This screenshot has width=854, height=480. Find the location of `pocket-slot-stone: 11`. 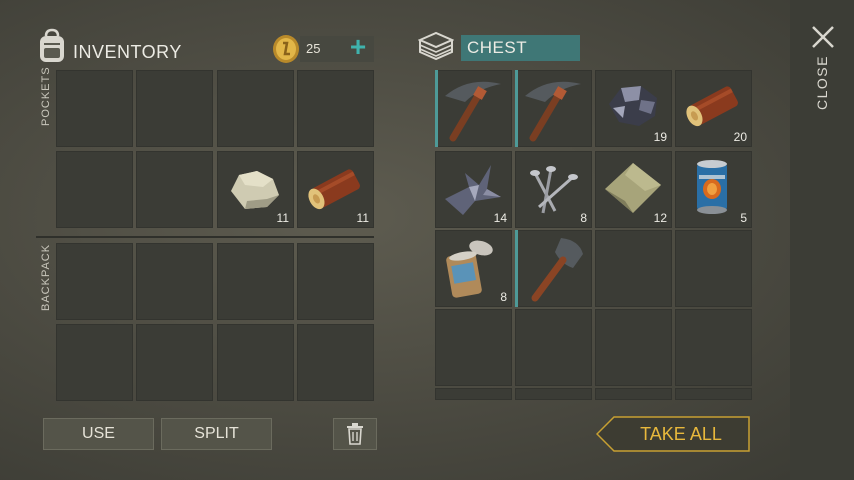

pocket-slot-stone: 11 is located at coordinates (255, 189).